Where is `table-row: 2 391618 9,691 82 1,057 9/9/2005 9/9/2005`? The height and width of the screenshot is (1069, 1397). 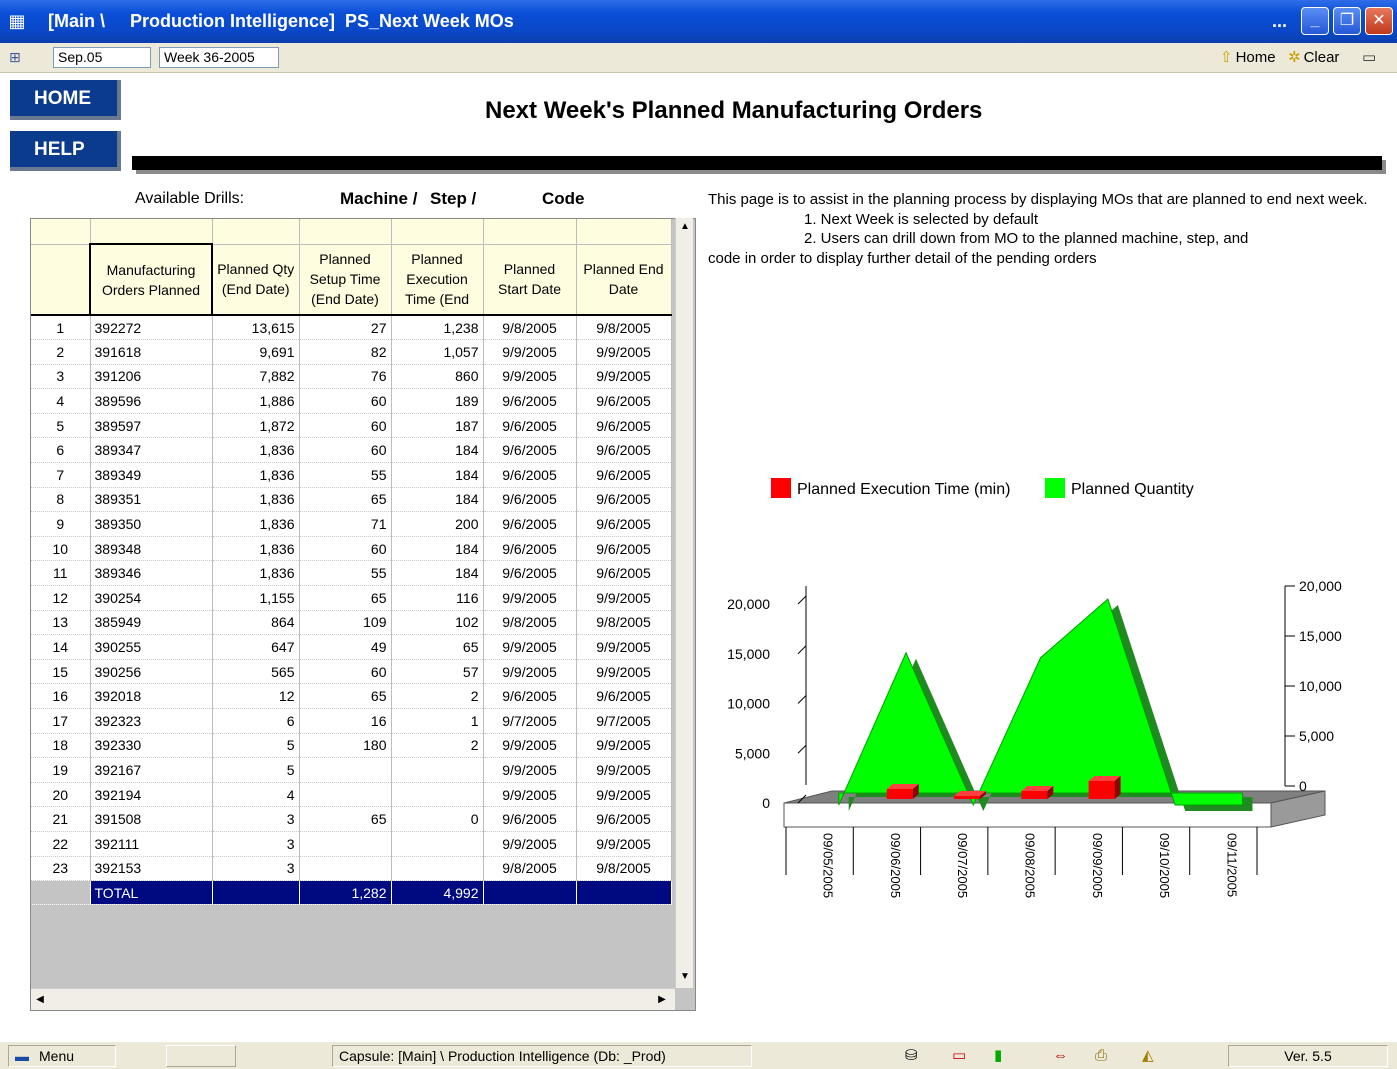
table-row: 2 391618 9,691 82 1,057 9/9/2005 9/9/2005 is located at coordinates (351, 352).